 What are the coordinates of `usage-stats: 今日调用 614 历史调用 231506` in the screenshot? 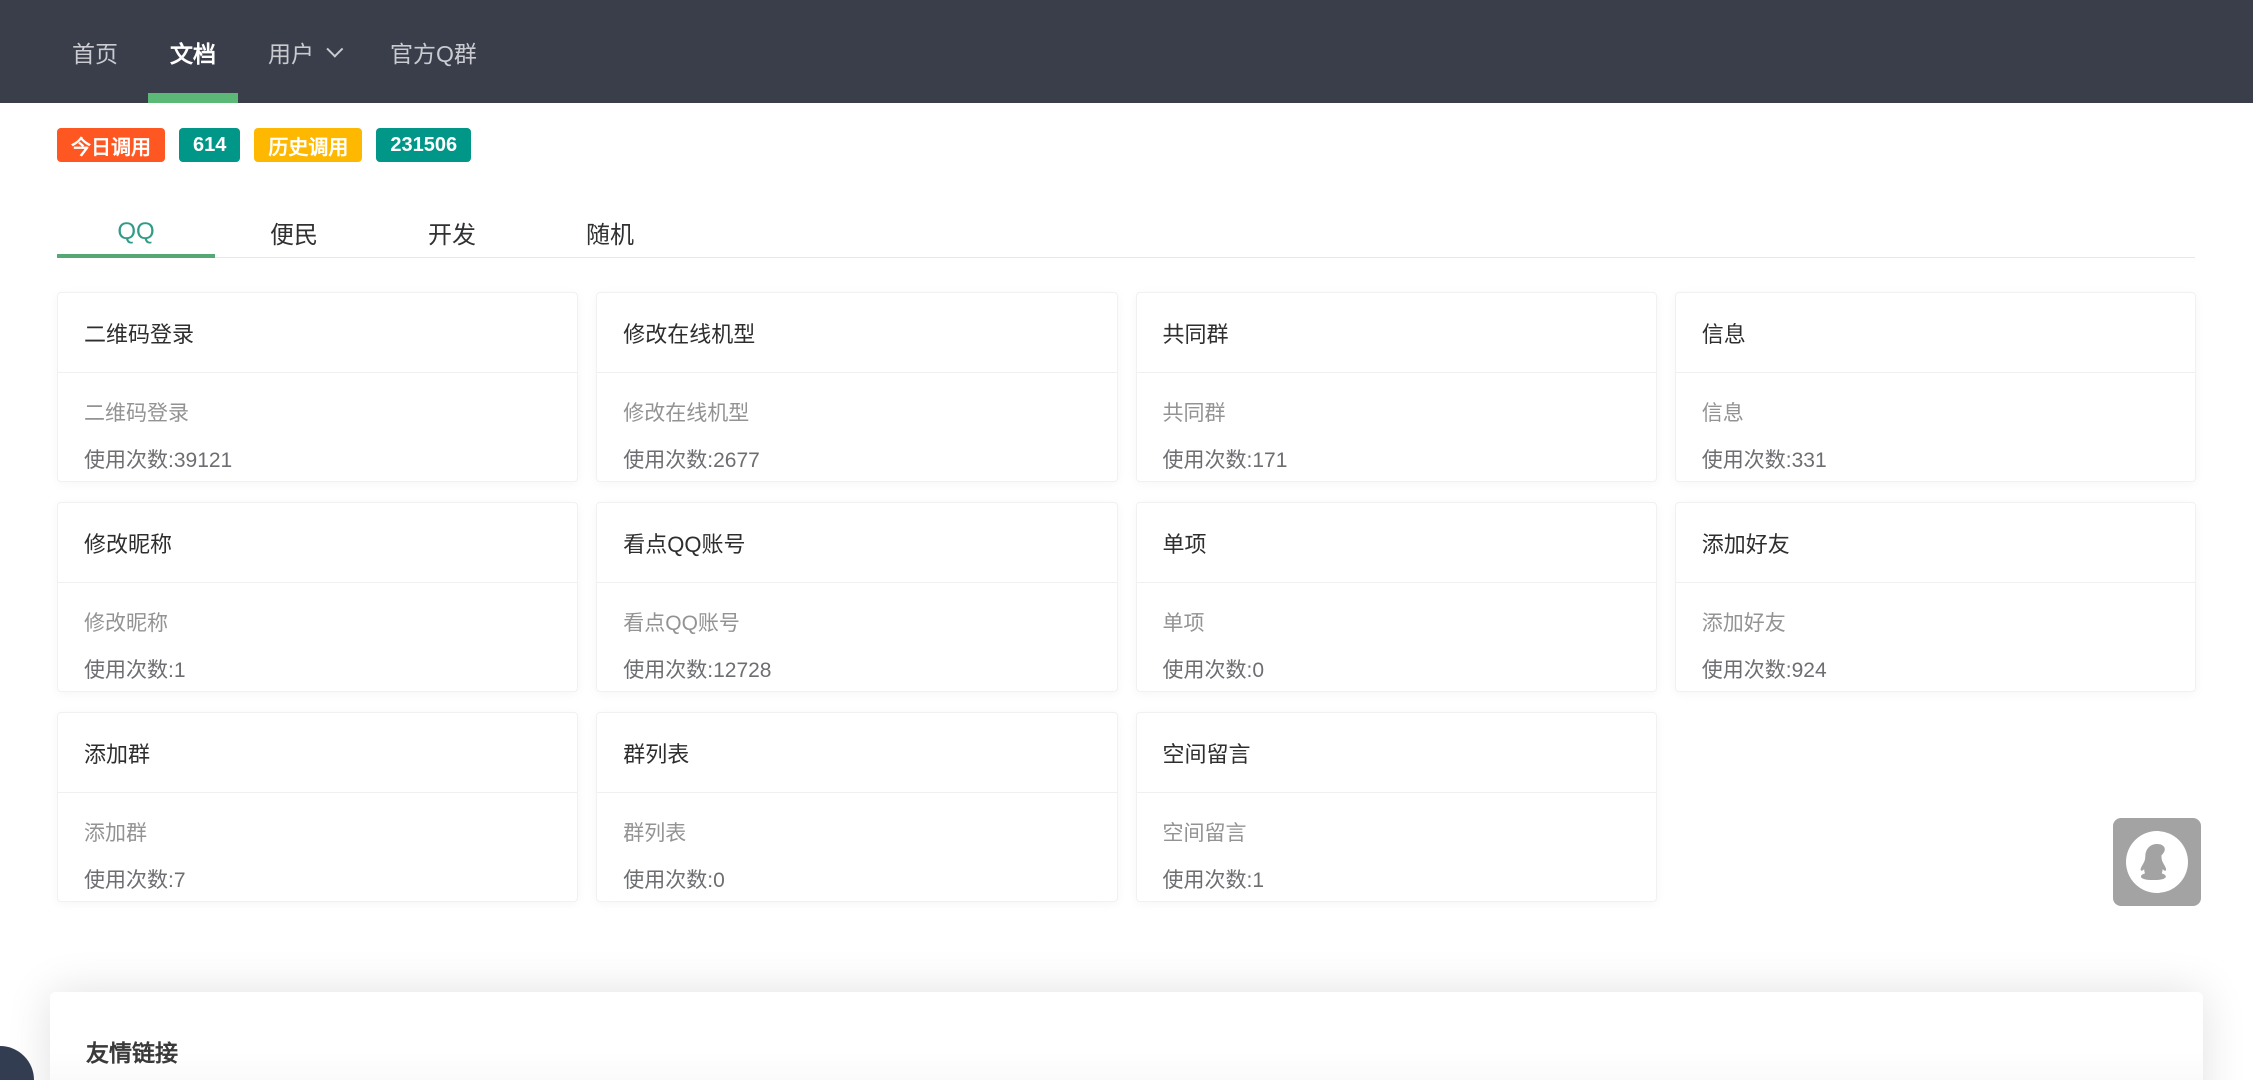 It's located at (1155, 145).